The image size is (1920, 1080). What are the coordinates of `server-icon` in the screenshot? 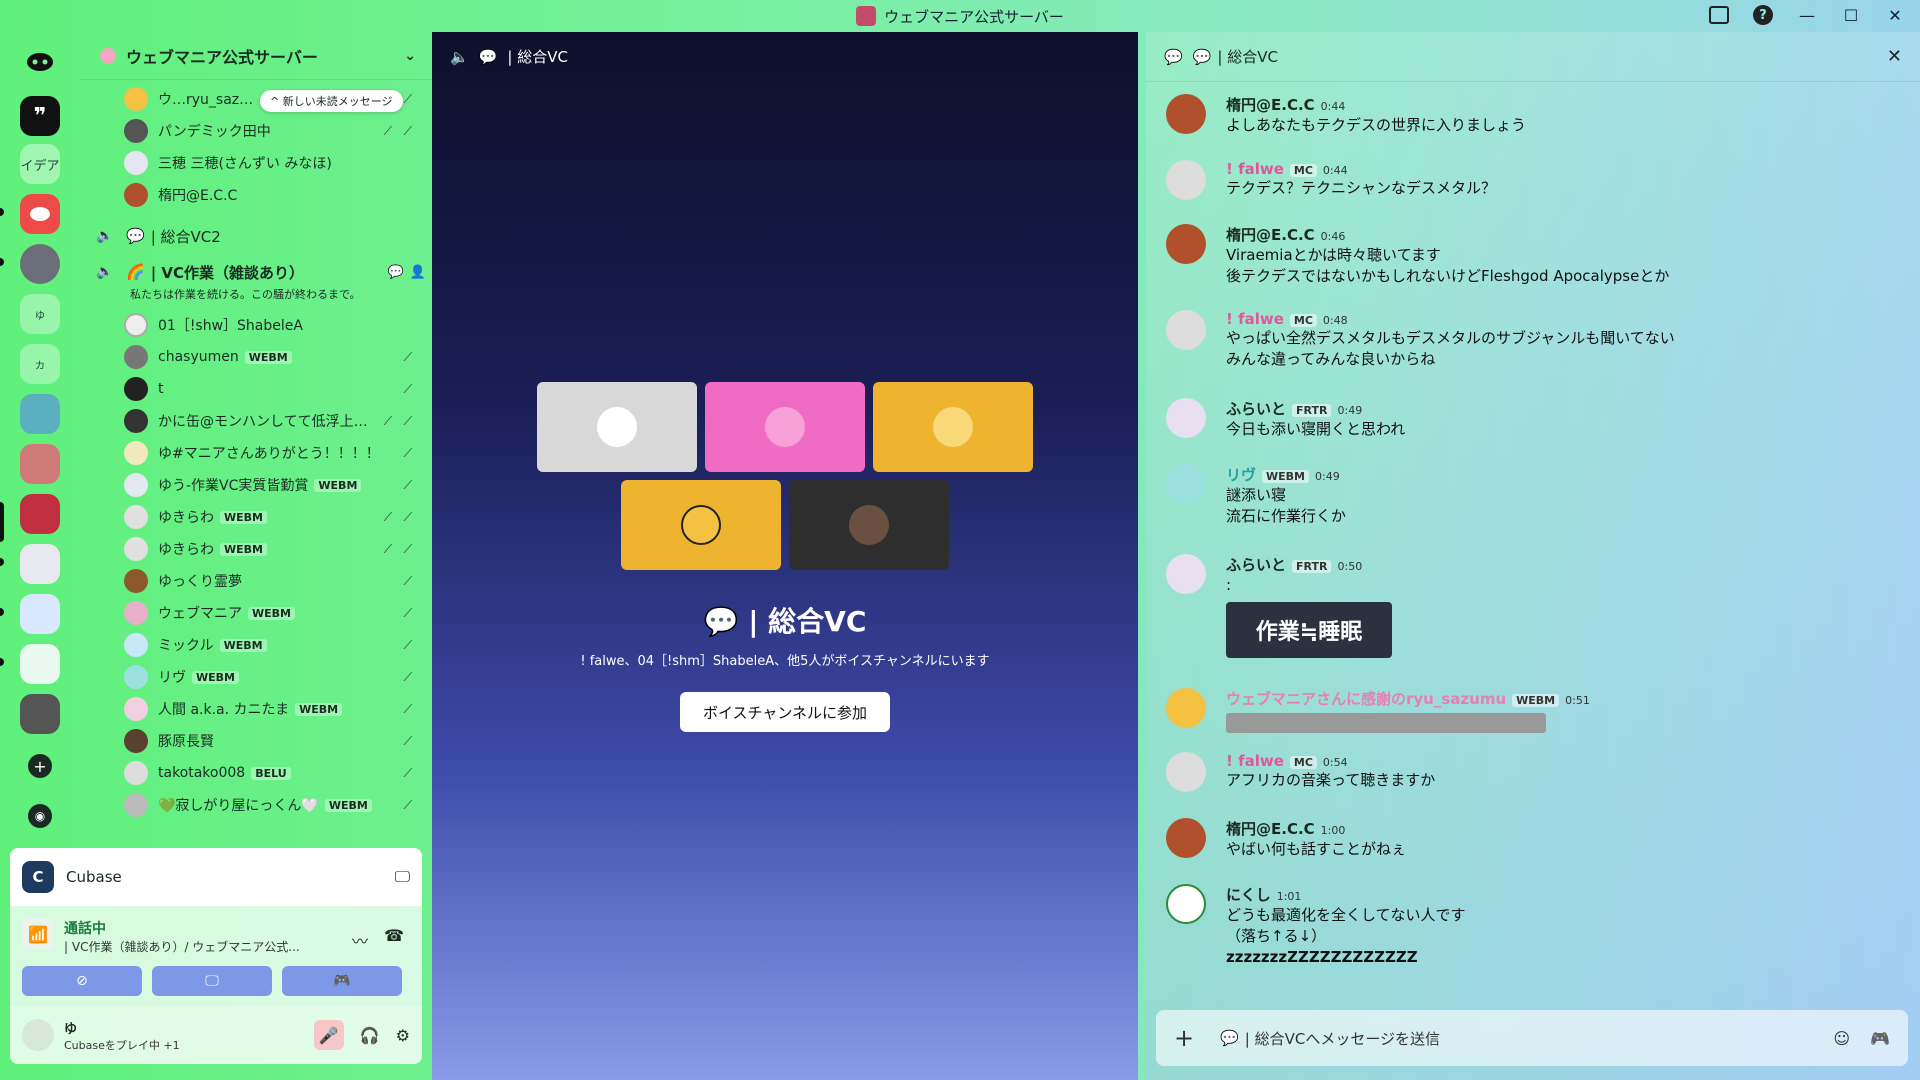 It's located at (866, 16).